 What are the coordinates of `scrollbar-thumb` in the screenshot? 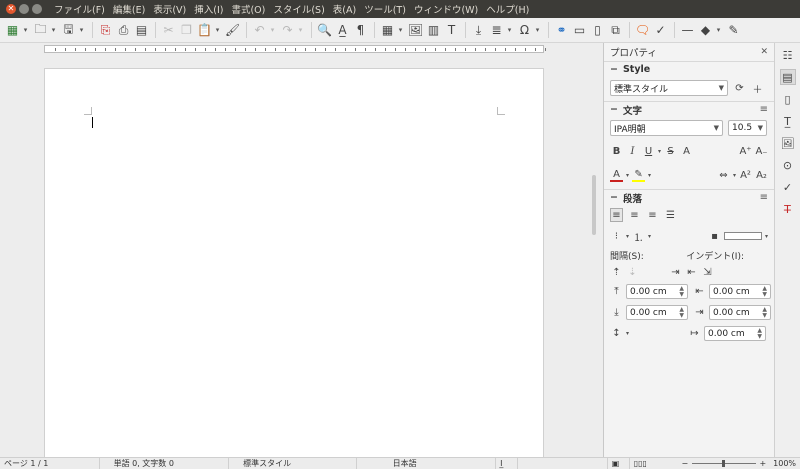 It's located at (594, 205).